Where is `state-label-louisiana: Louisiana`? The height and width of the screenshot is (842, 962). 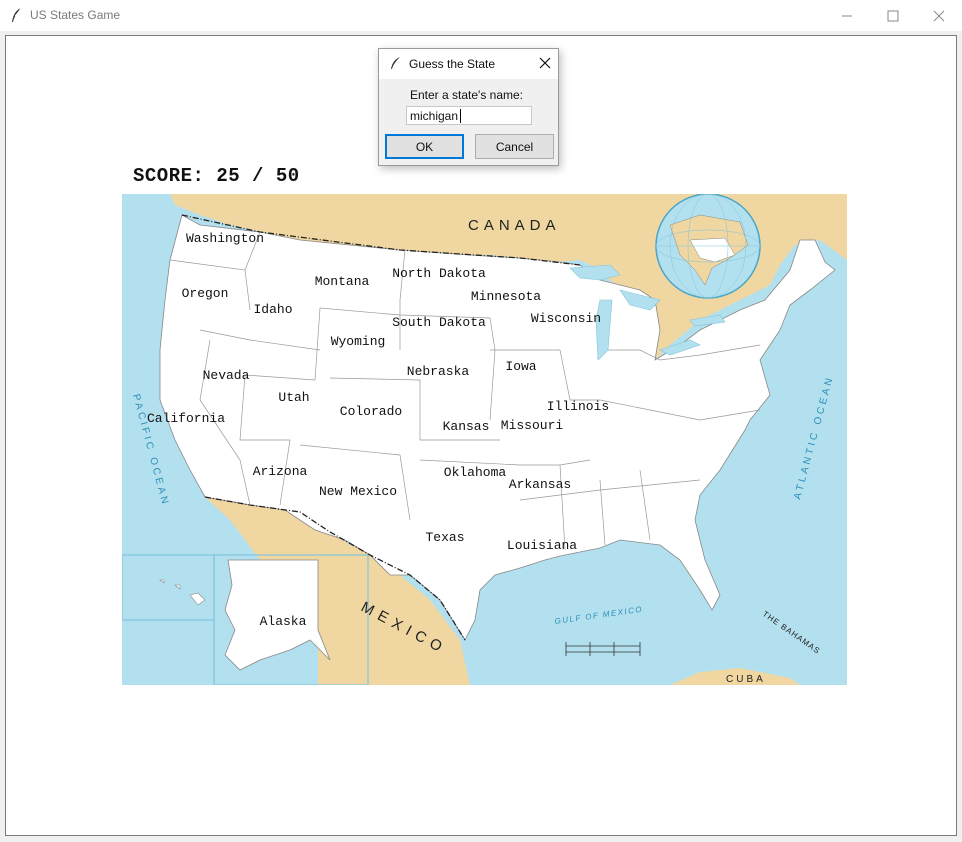
state-label-louisiana: Louisiana is located at coordinates (542, 545).